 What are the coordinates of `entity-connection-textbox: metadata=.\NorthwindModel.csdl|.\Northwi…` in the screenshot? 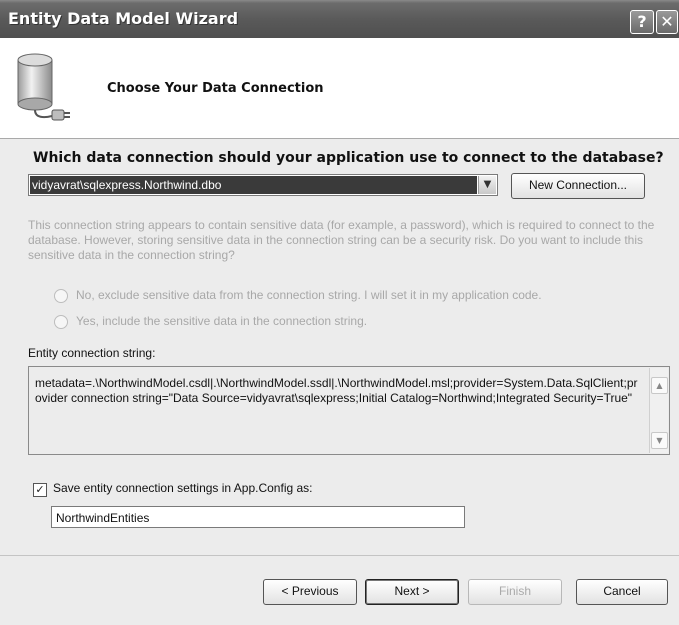 It's located at (349, 410).